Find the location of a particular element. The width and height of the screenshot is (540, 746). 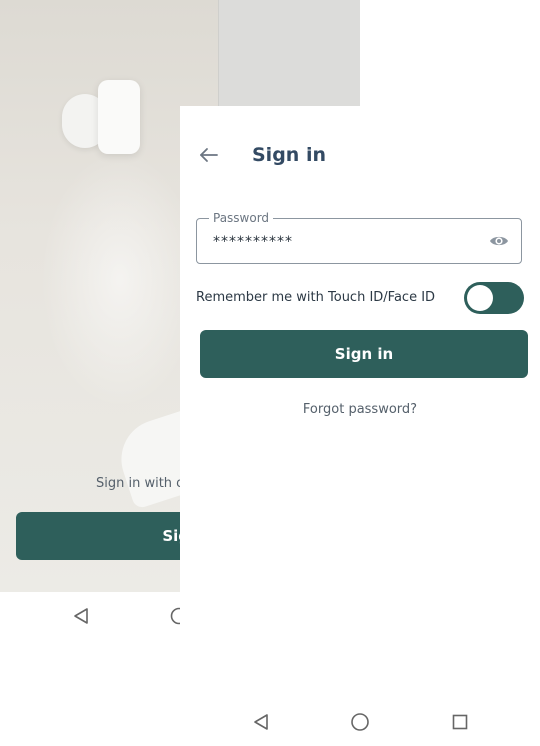

eye-icon is located at coordinates (499, 241).